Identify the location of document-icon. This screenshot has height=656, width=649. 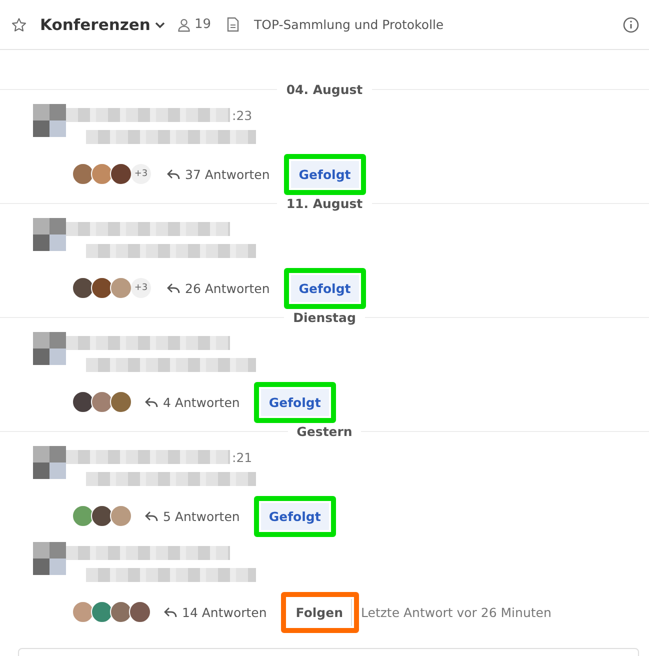
(232, 24).